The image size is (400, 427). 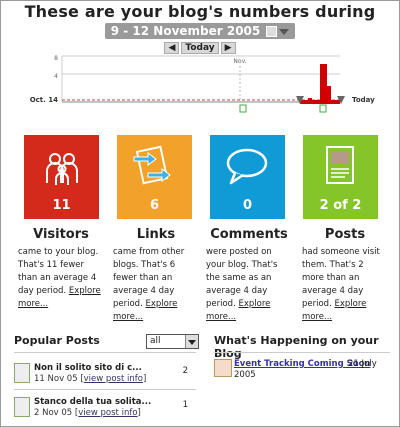 What do you see at coordinates (154, 205) in the screenshot?
I see `links-count: 6` at bounding box center [154, 205].